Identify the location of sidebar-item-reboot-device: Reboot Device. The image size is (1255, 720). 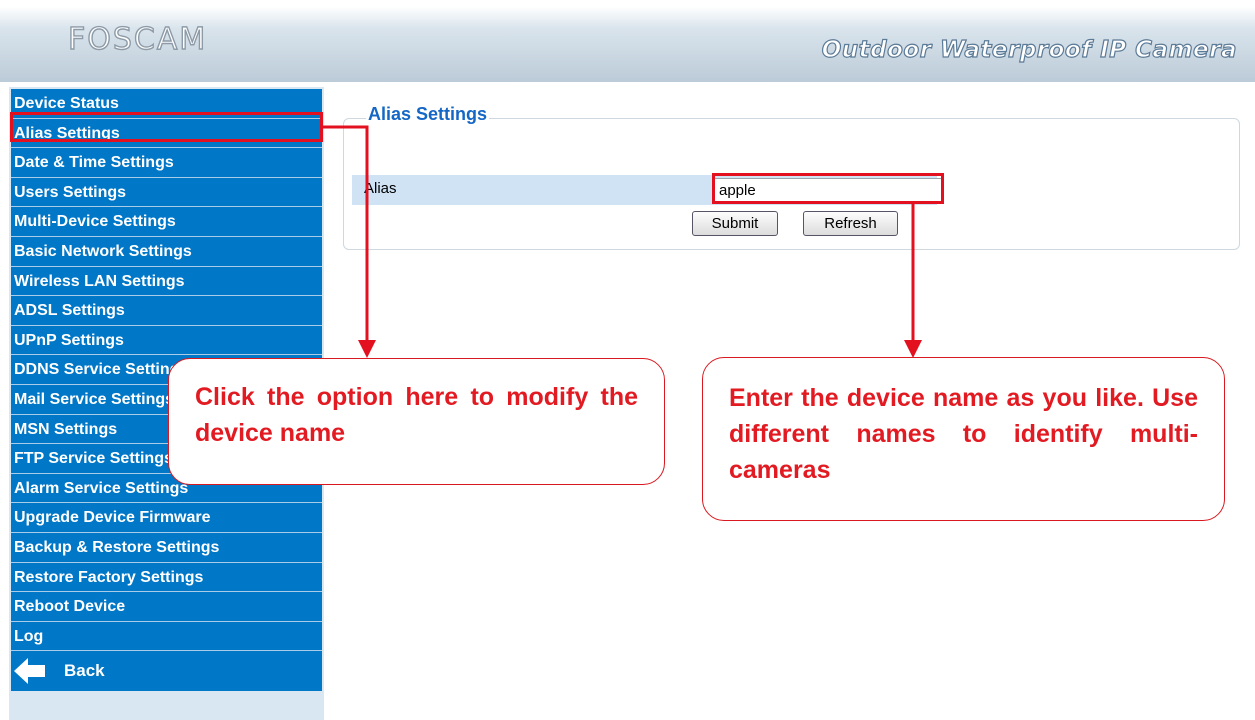
(166, 607).